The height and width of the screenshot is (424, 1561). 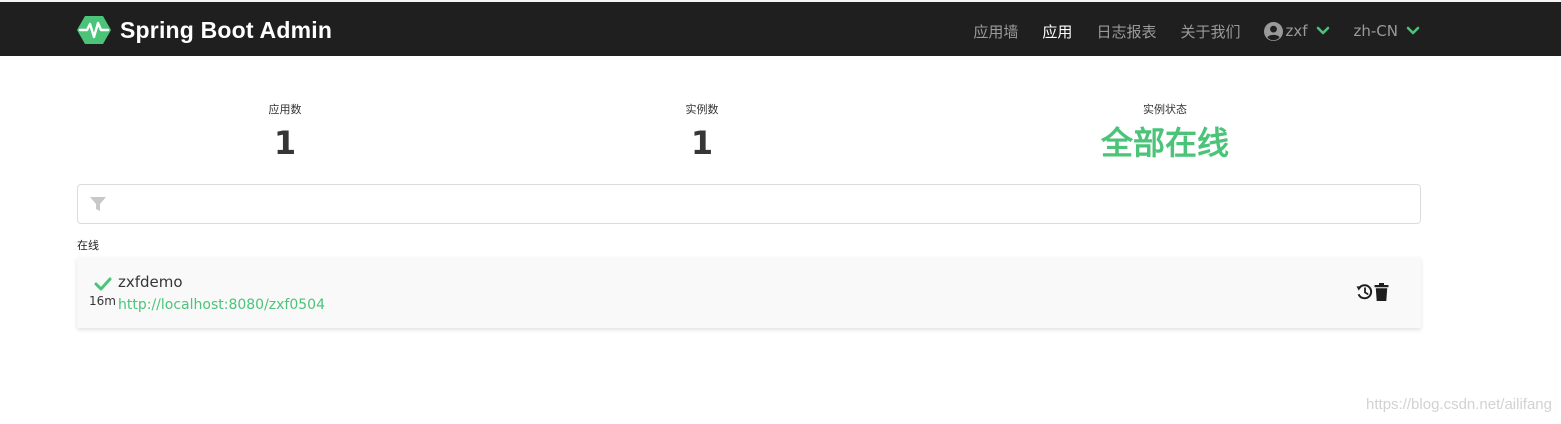 What do you see at coordinates (1376, 31) in the screenshot?
I see `language-value: zh-CN` at bounding box center [1376, 31].